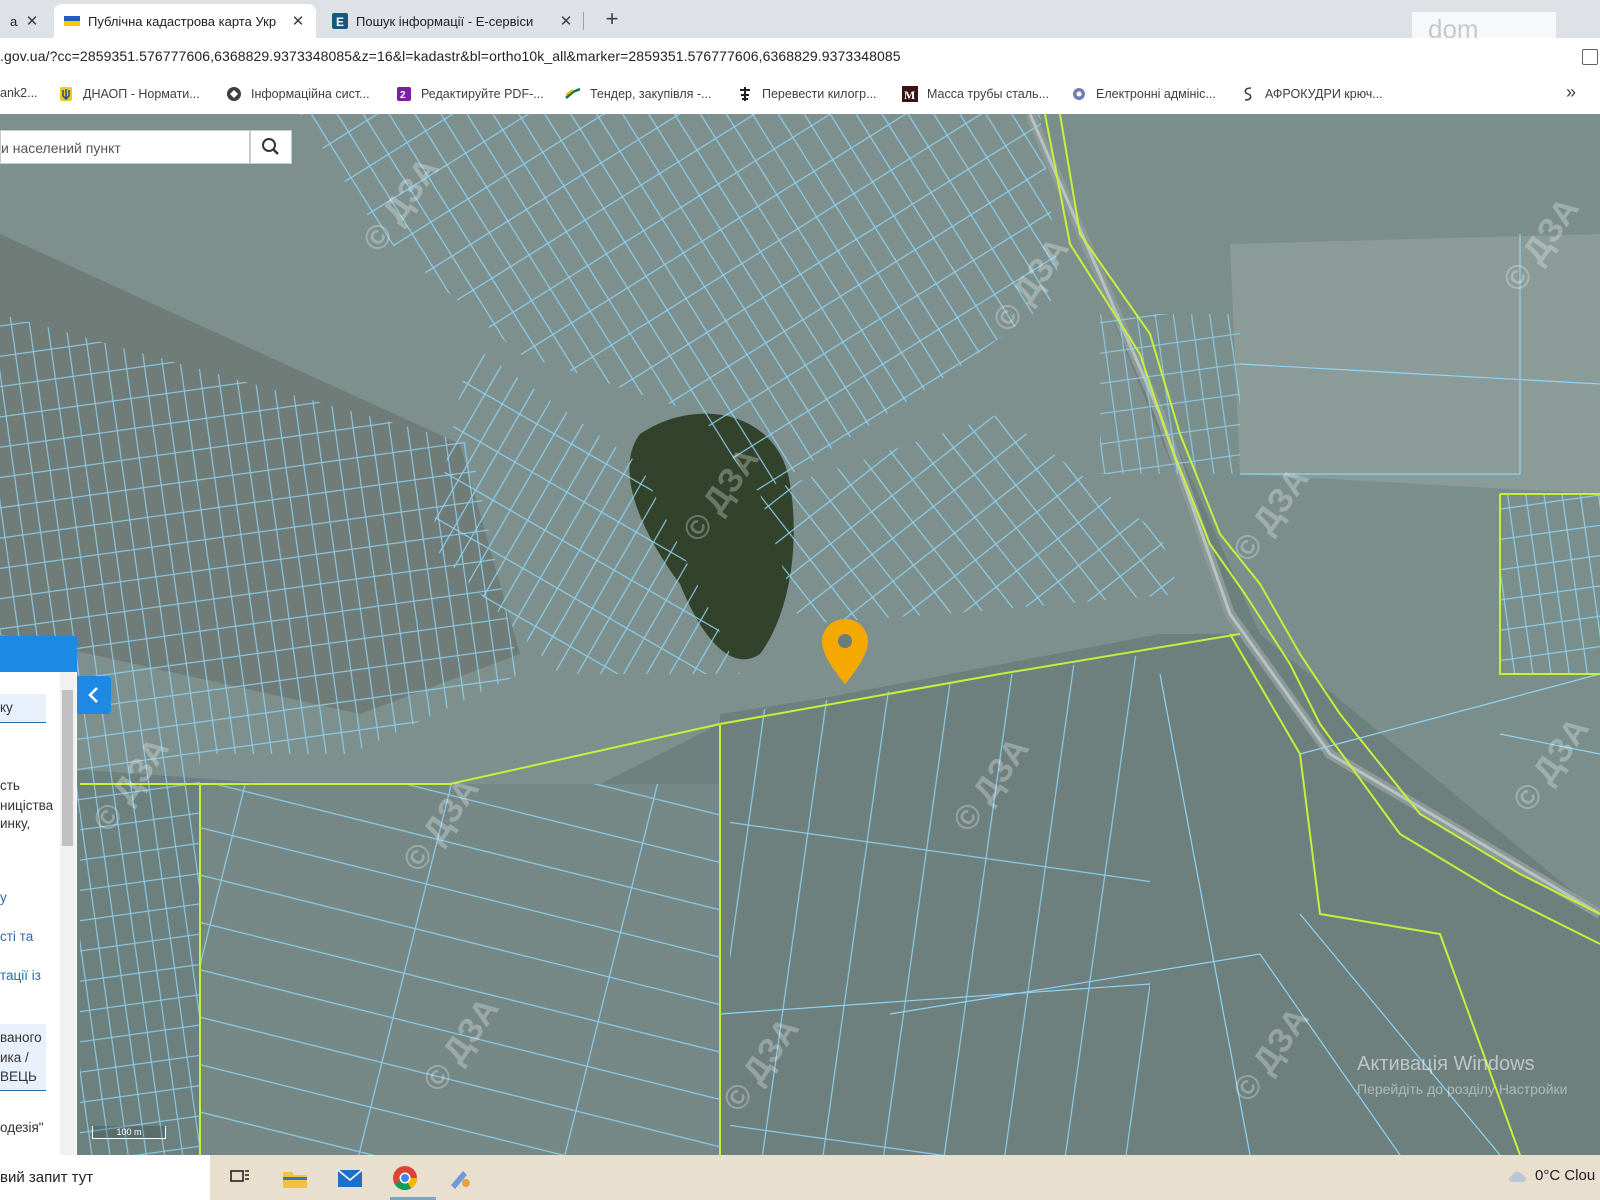  Describe the element at coordinates (22, 1127) in the screenshot. I see `panel-line: одезія"` at that location.